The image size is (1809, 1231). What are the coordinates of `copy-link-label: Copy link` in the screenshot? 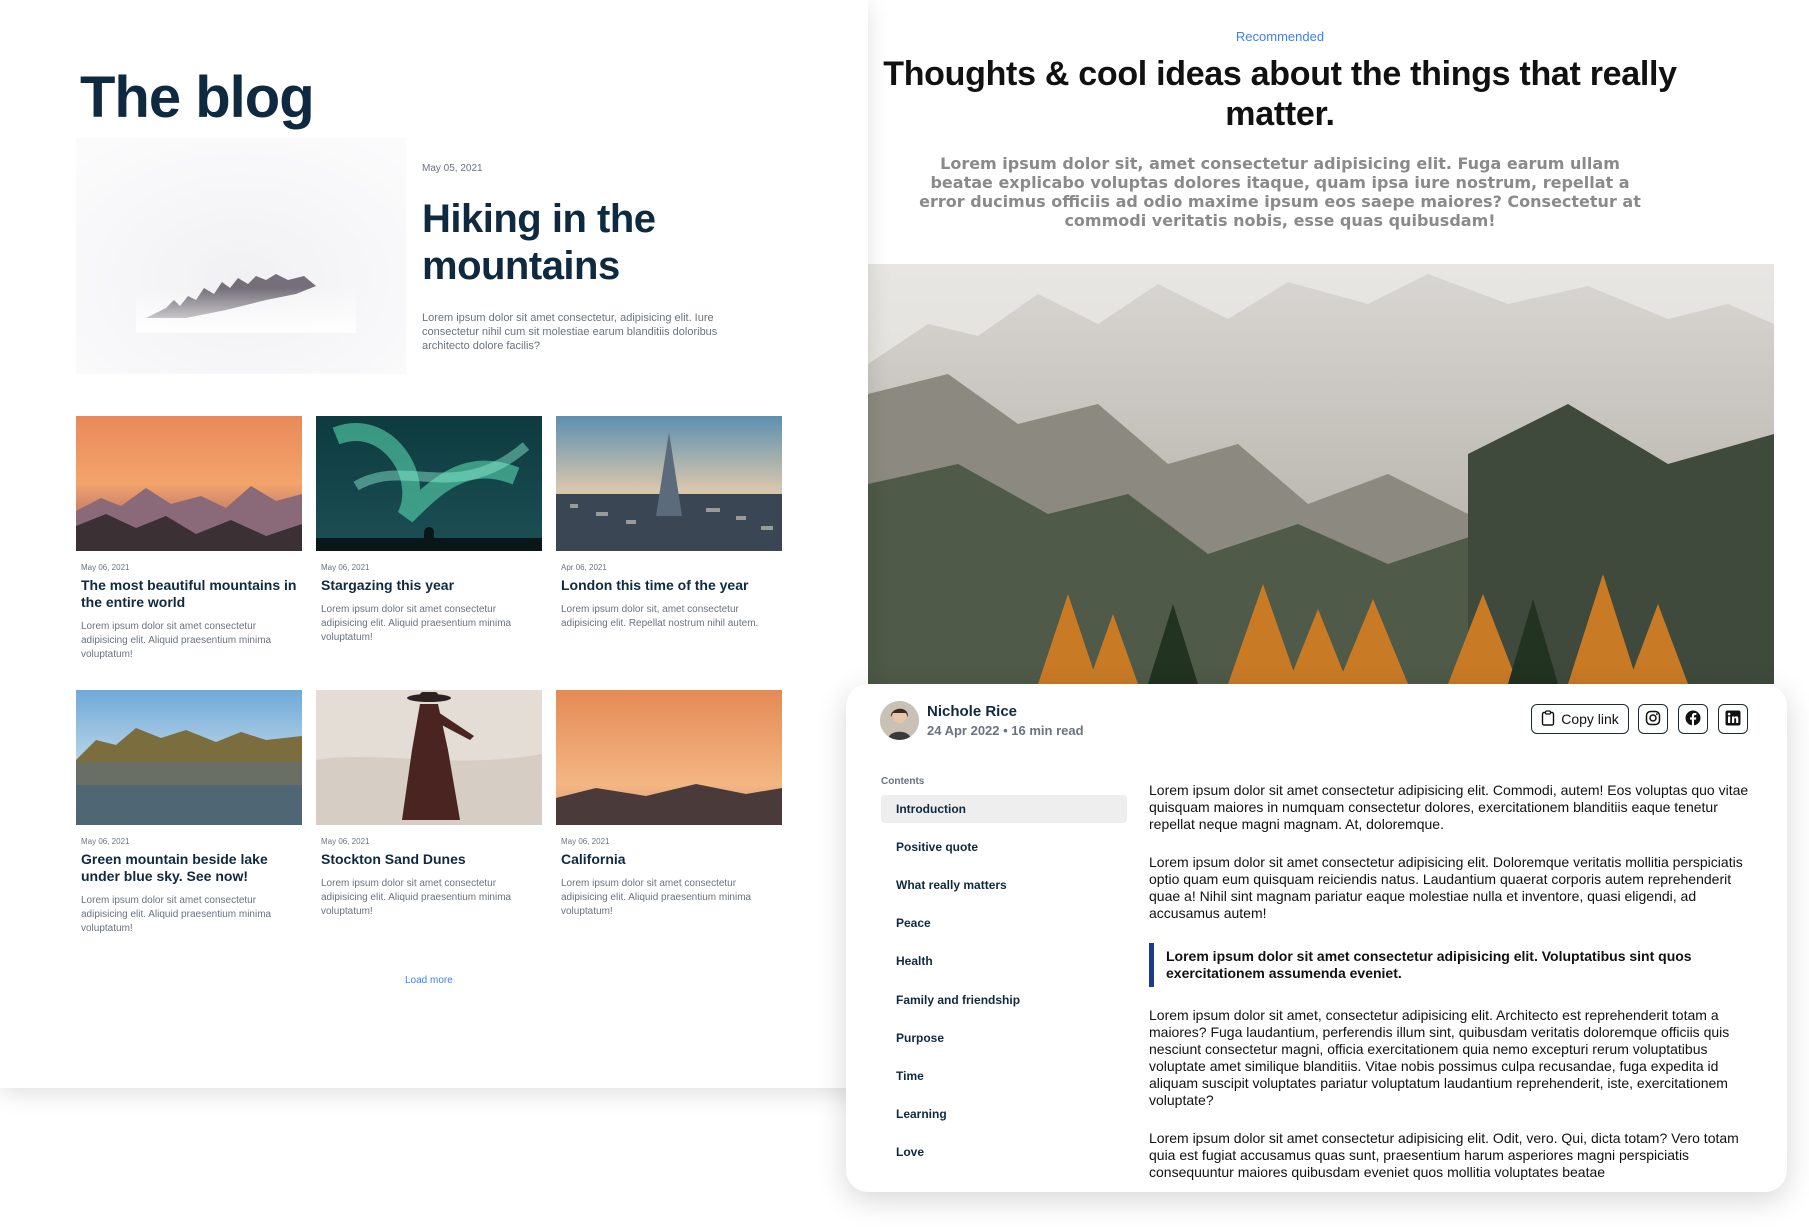 It's located at (1590, 719).